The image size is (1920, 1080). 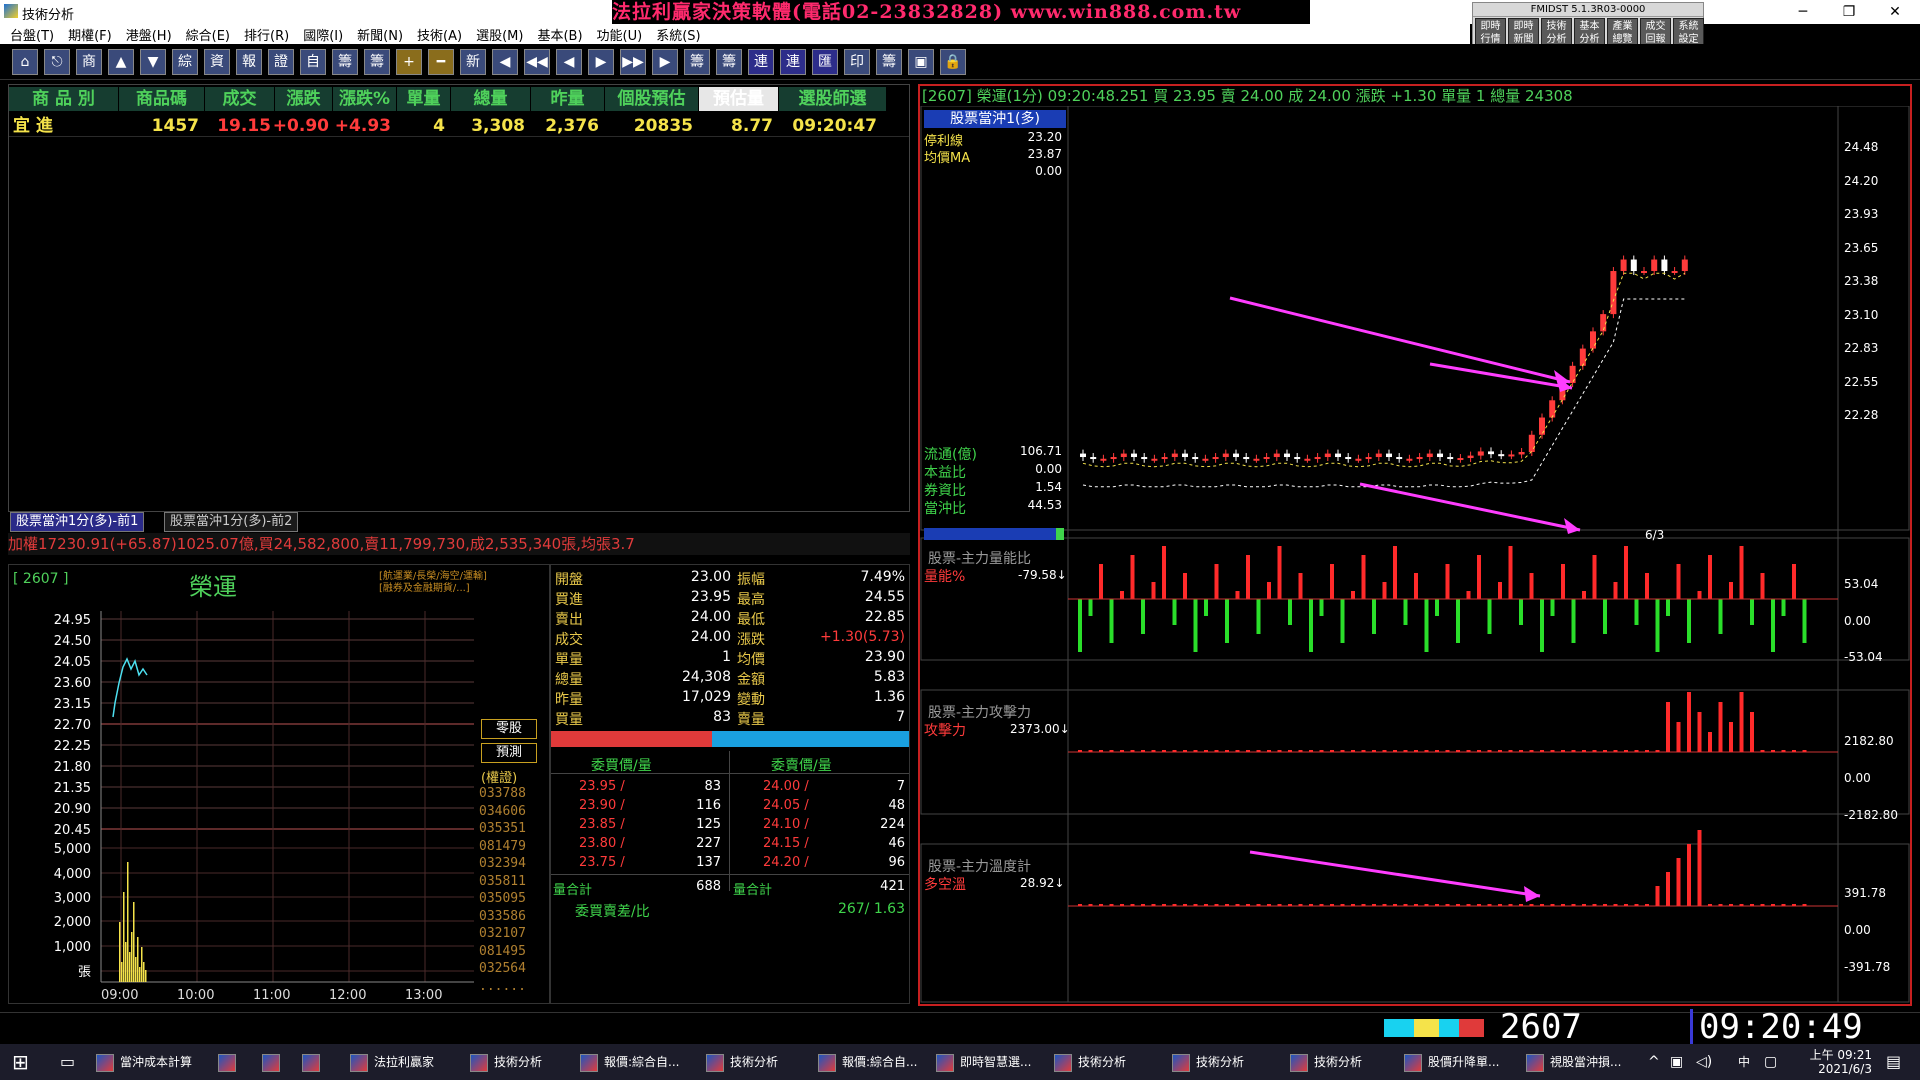 I want to click on odd-lot-button: 零股, so click(x=509, y=729).